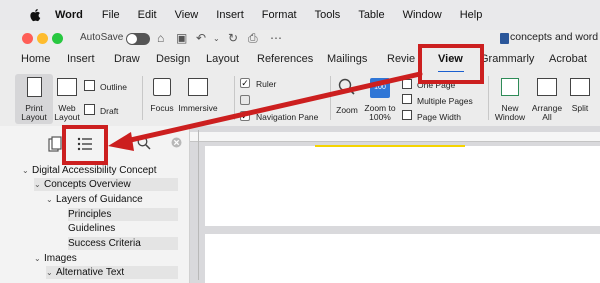 This screenshot has width=600, height=283. What do you see at coordinates (89, 109) in the screenshot?
I see `draft-icon` at bounding box center [89, 109].